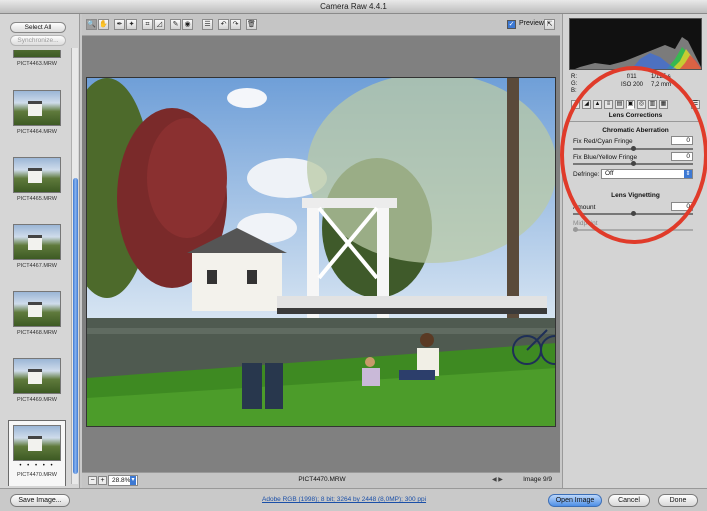 This screenshot has height=511, width=707. I want to click on histogram, so click(635, 44).